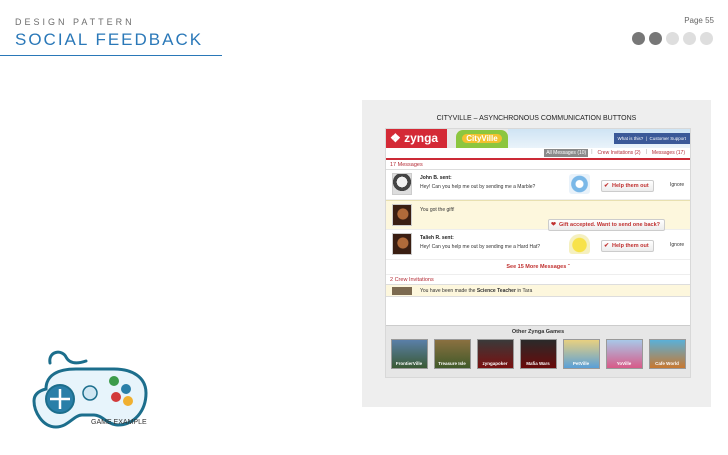 The height and width of the screenshot is (455, 728). I want to click on tab-all-messages: All Messages (10), so click(566, 153).